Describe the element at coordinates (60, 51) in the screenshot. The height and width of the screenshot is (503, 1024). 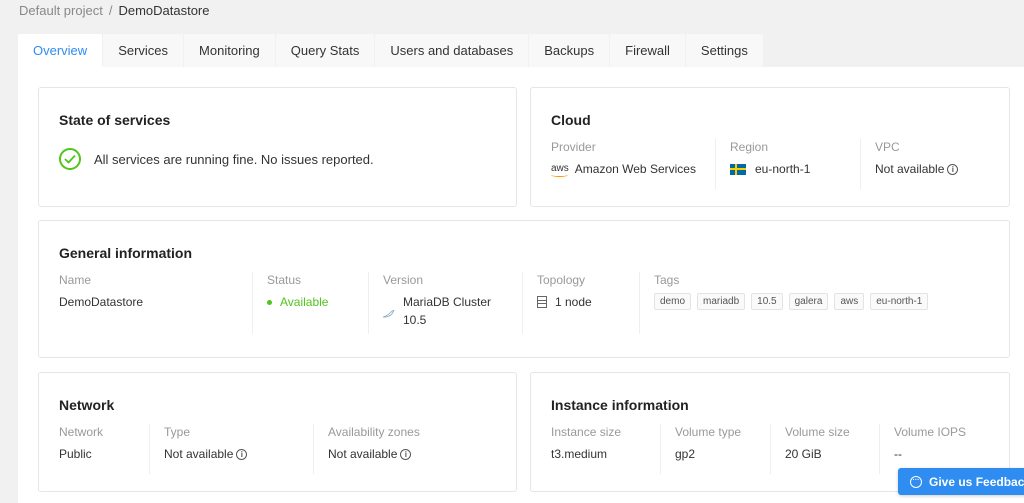
I see `tab-overview: Overview` at that location.